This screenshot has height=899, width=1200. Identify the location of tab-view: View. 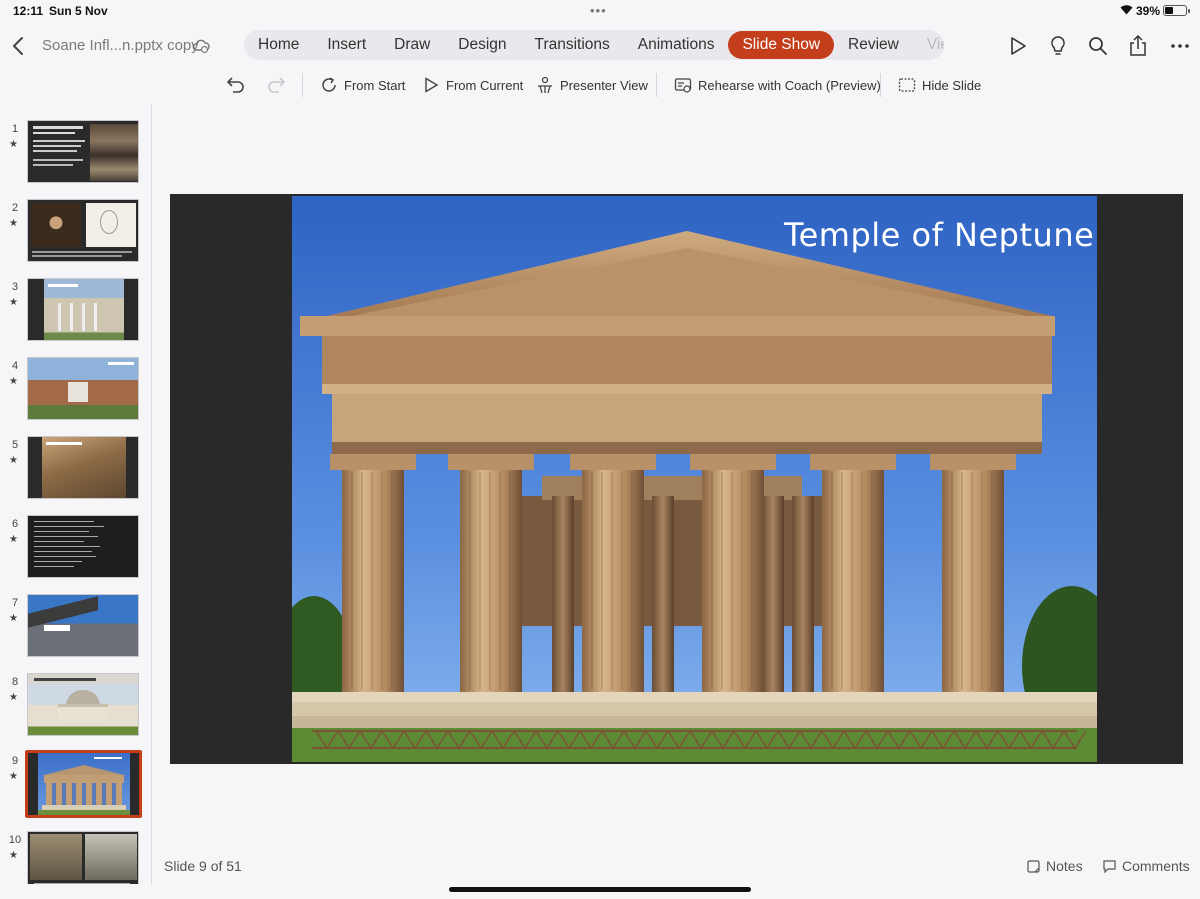
(928, 45).